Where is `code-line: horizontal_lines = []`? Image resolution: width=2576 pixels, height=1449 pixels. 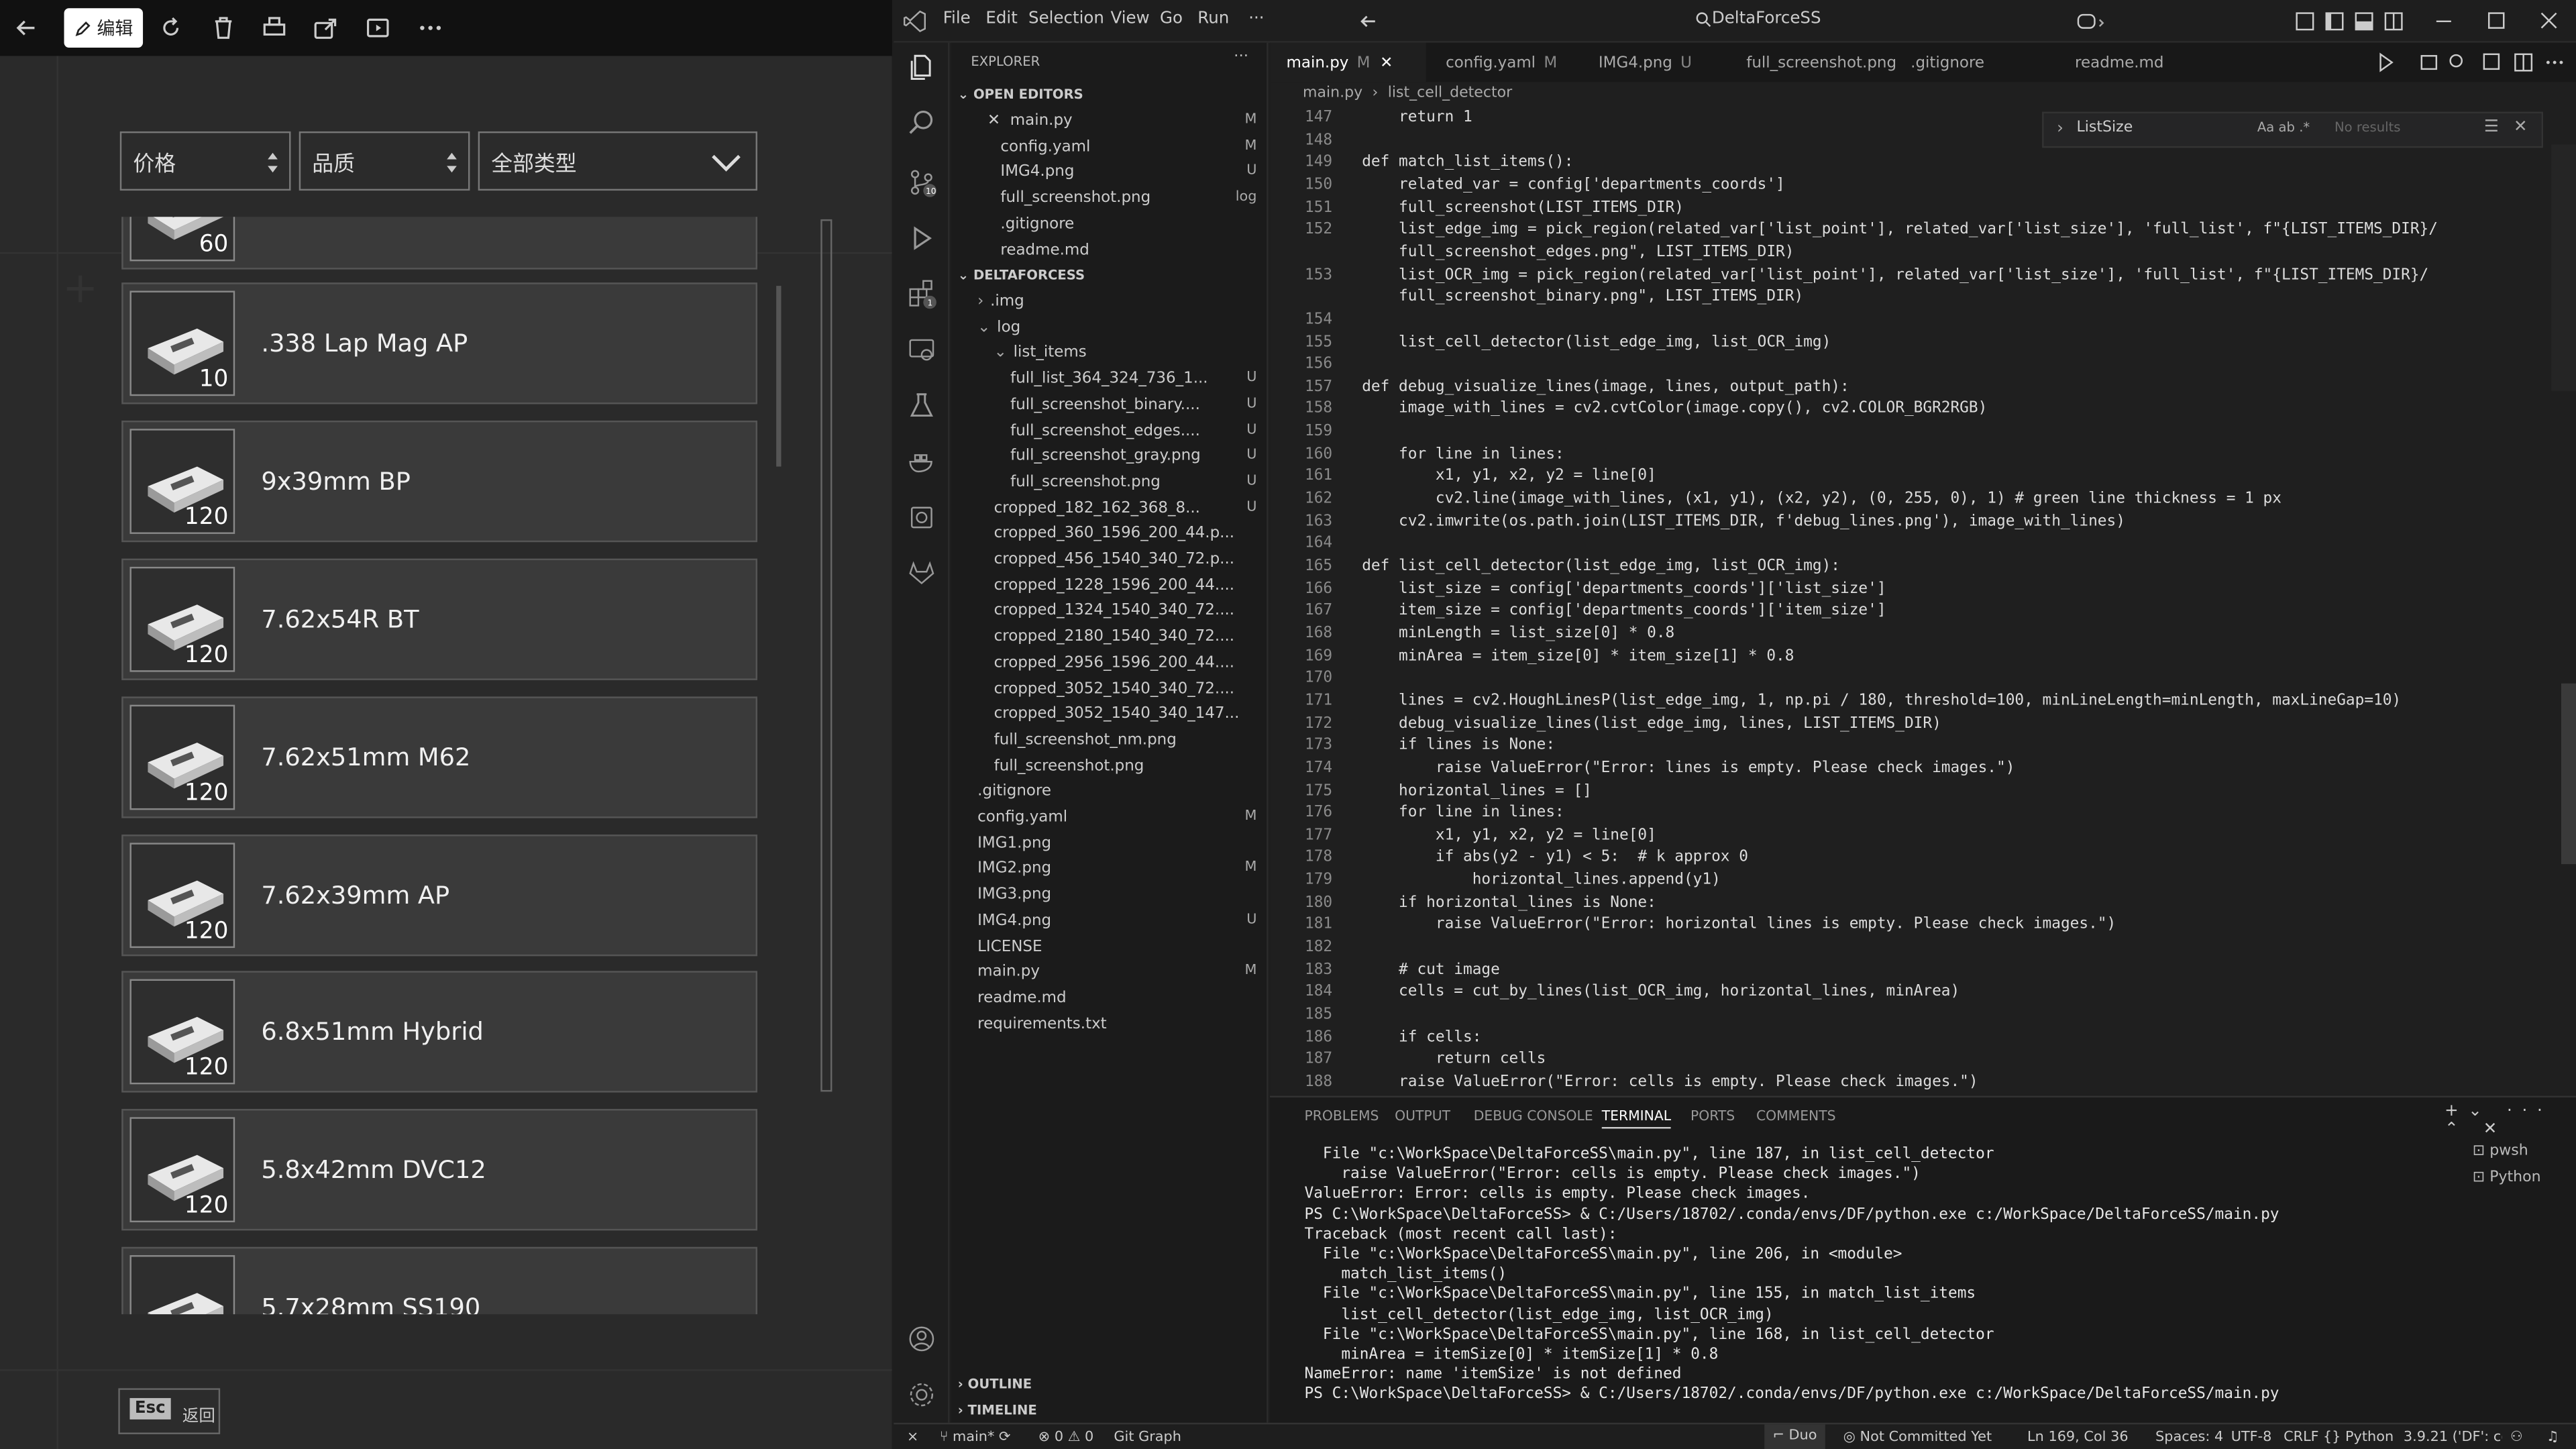 code-line: horizontal_lines = [] is located at coordinates (1477, 790).